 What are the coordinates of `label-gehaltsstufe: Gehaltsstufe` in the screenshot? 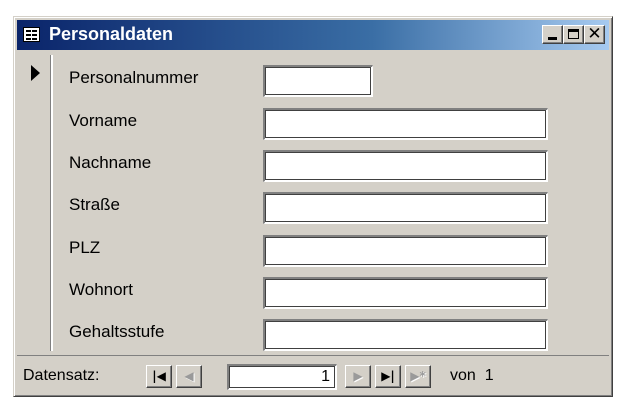 It's located at (117, 331).